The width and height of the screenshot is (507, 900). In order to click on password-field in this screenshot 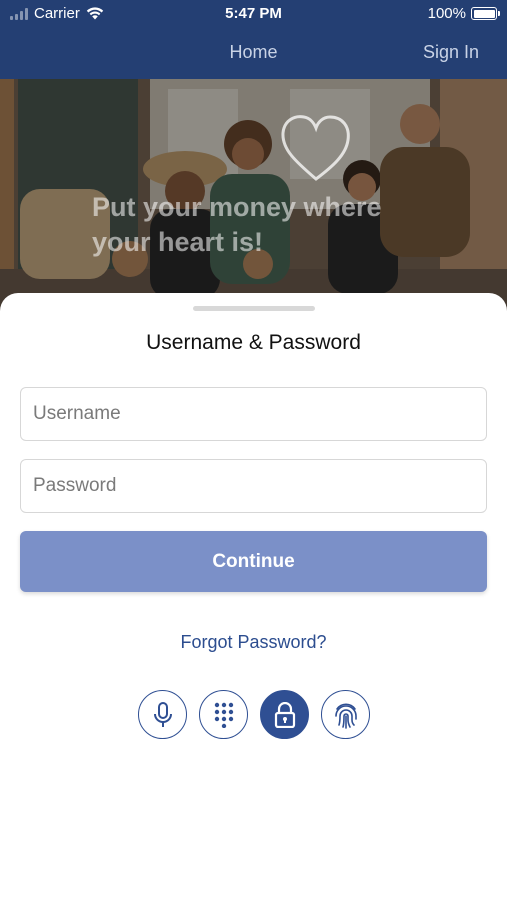, I will do `click(253, 486)`.